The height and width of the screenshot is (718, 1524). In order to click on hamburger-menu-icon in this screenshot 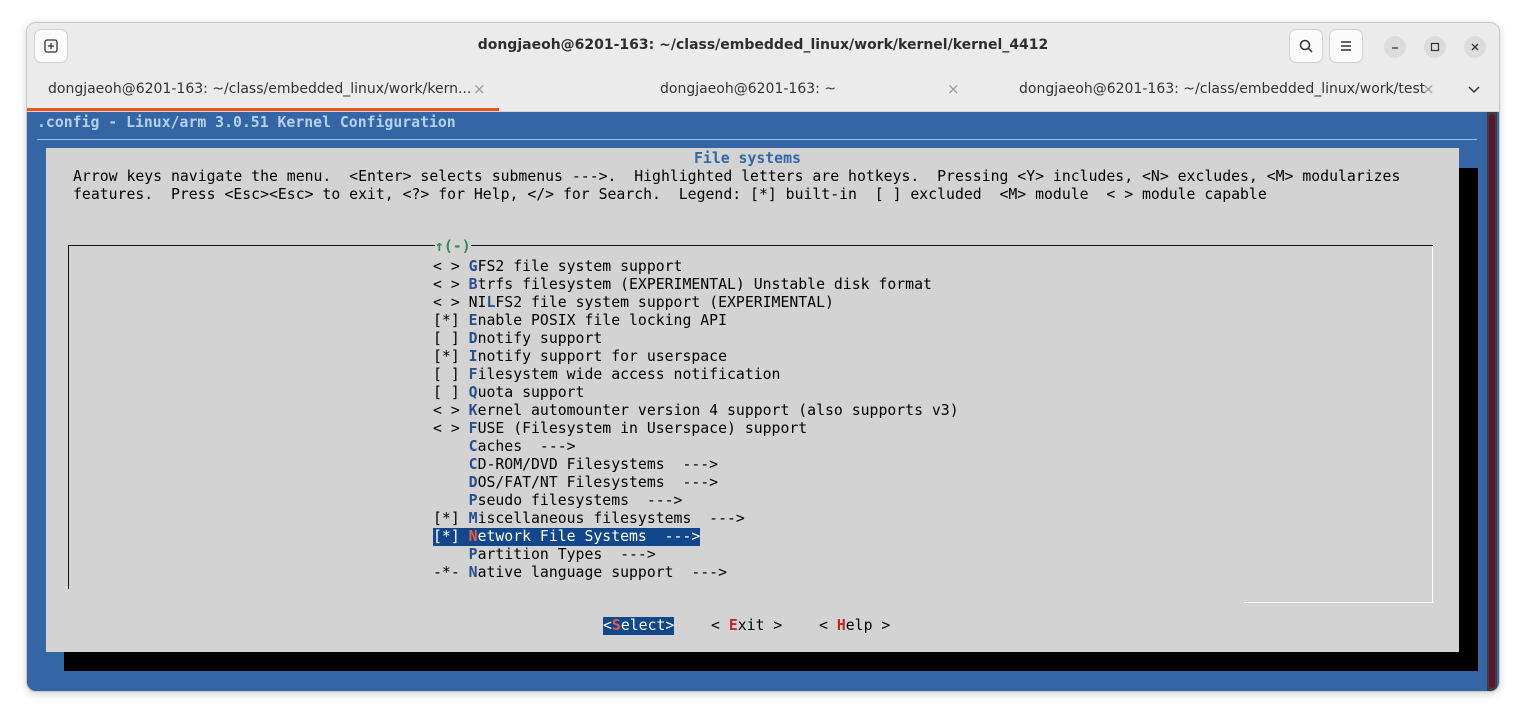, I will do `click(1346, 46)`.